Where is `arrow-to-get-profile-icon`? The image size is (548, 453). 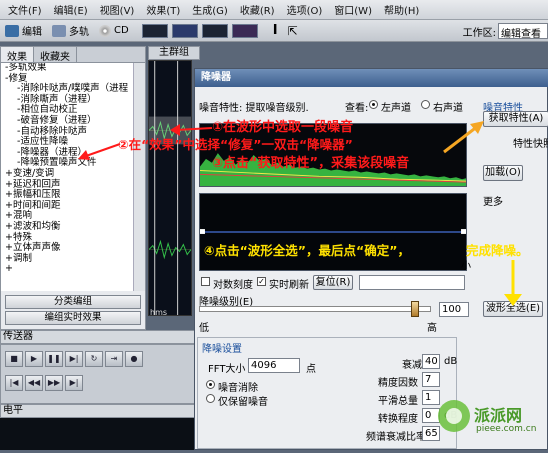
arrow-to-get-profile-icon is located at coordinates (463, 137).